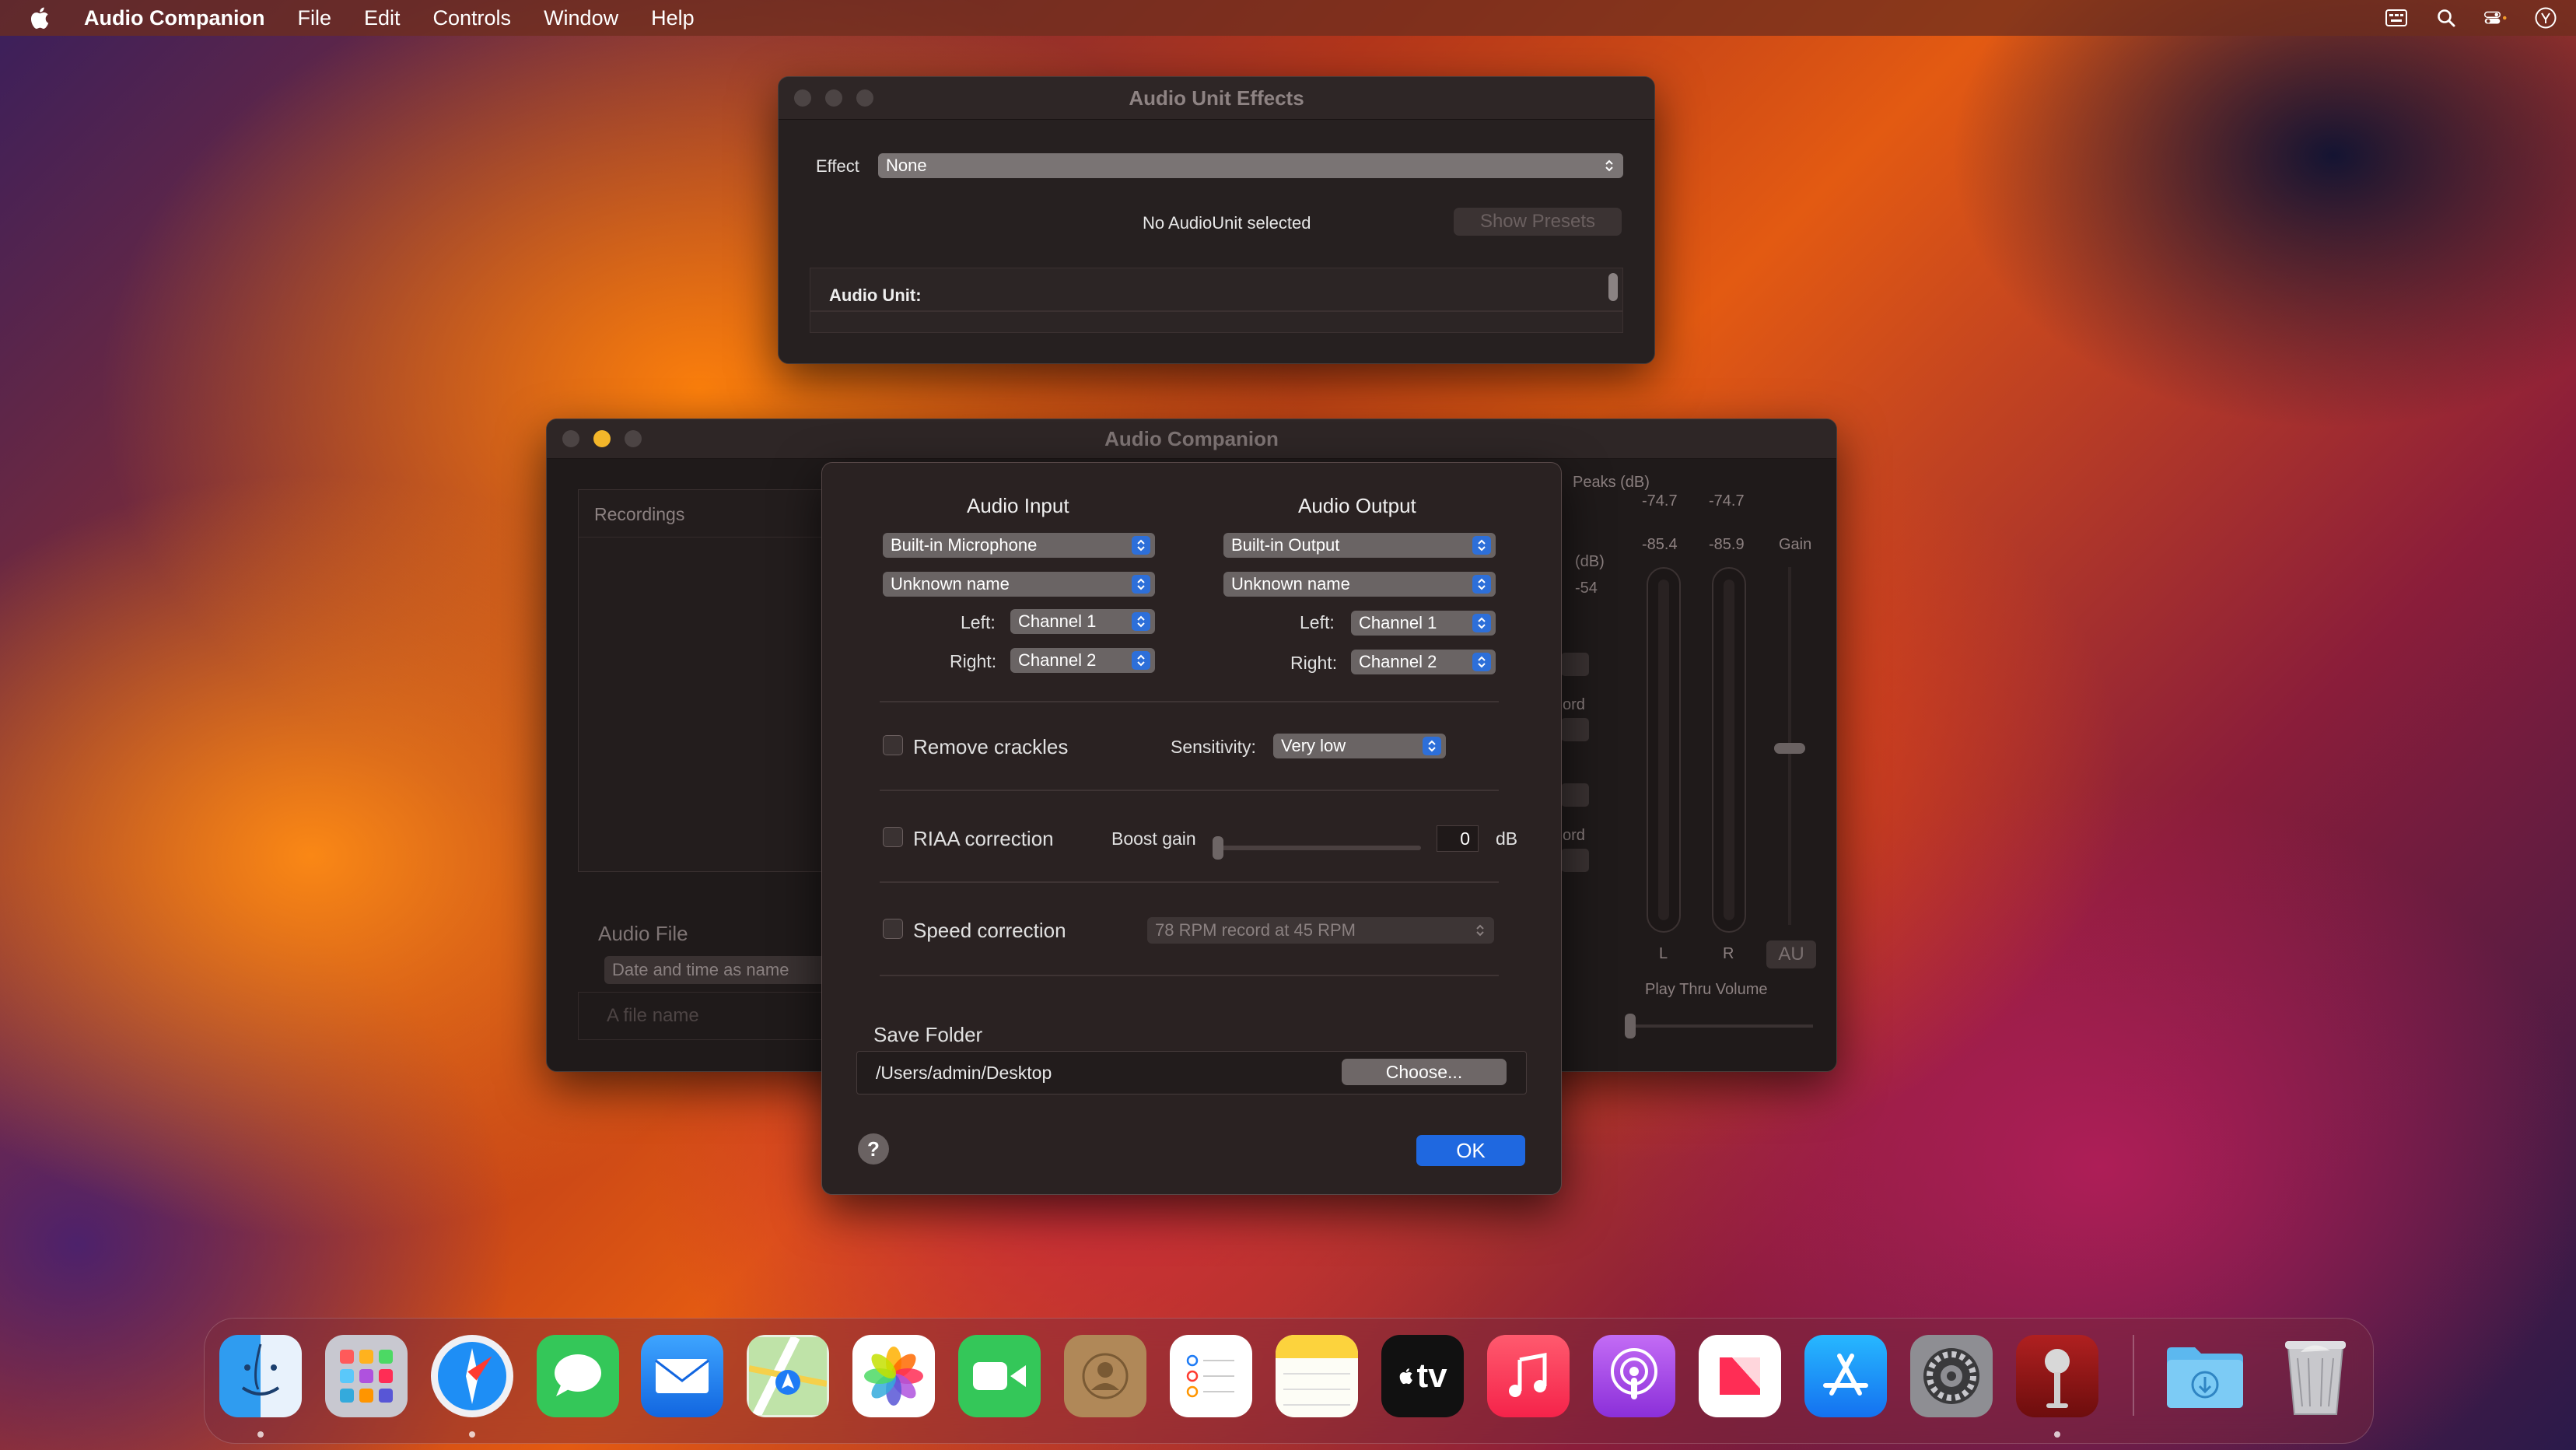 This screenshot has width=2576, height=1450. I want to click on speed-option-popup: 78 RPM record at 45 RPM, so click(1321, 931).